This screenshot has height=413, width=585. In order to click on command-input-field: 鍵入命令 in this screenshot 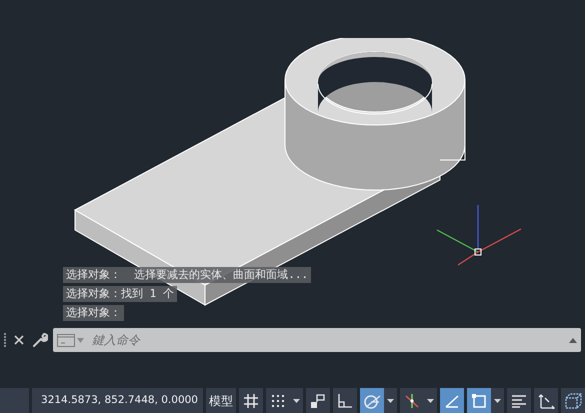, I will do `click(317, 340)`.